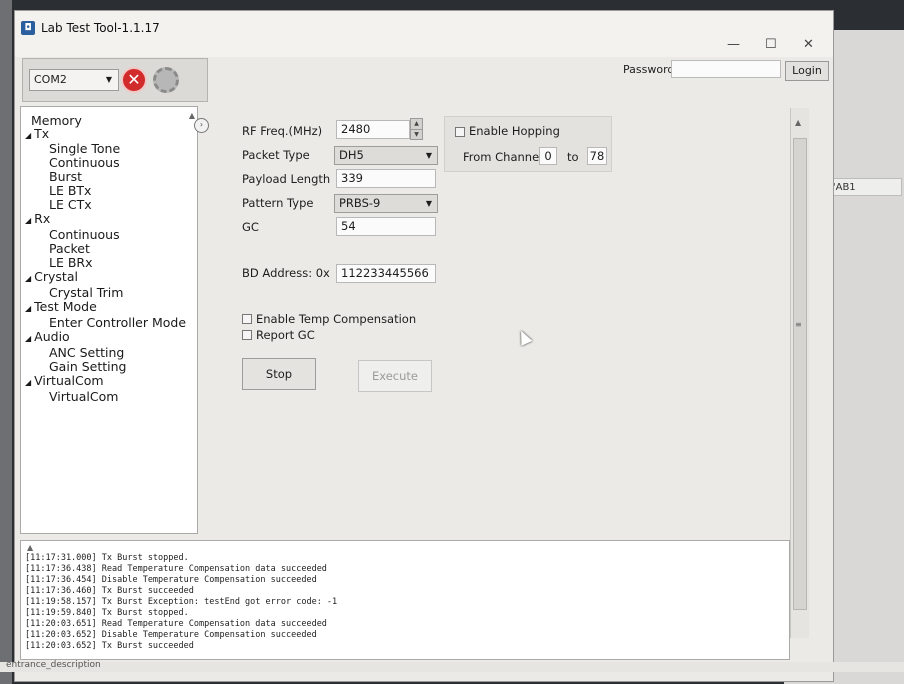 The height and width of the screenshot is (684, 904). I want to click on tree-item-single-tone: Single Tone, so click(84, 148).